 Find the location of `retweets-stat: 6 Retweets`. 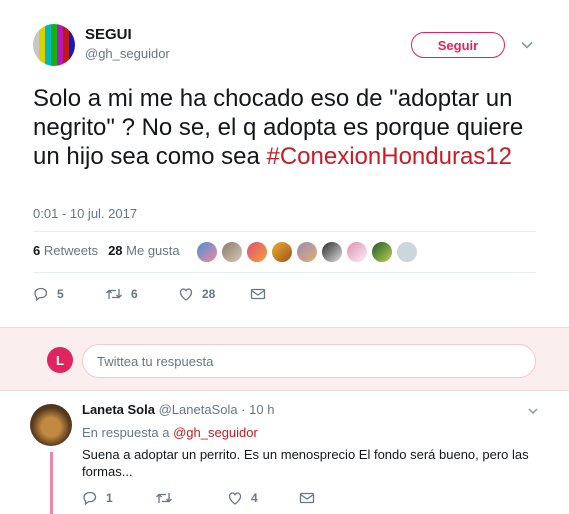

retweets-stat: 6 Retweets is located at coordinates (65, 250).